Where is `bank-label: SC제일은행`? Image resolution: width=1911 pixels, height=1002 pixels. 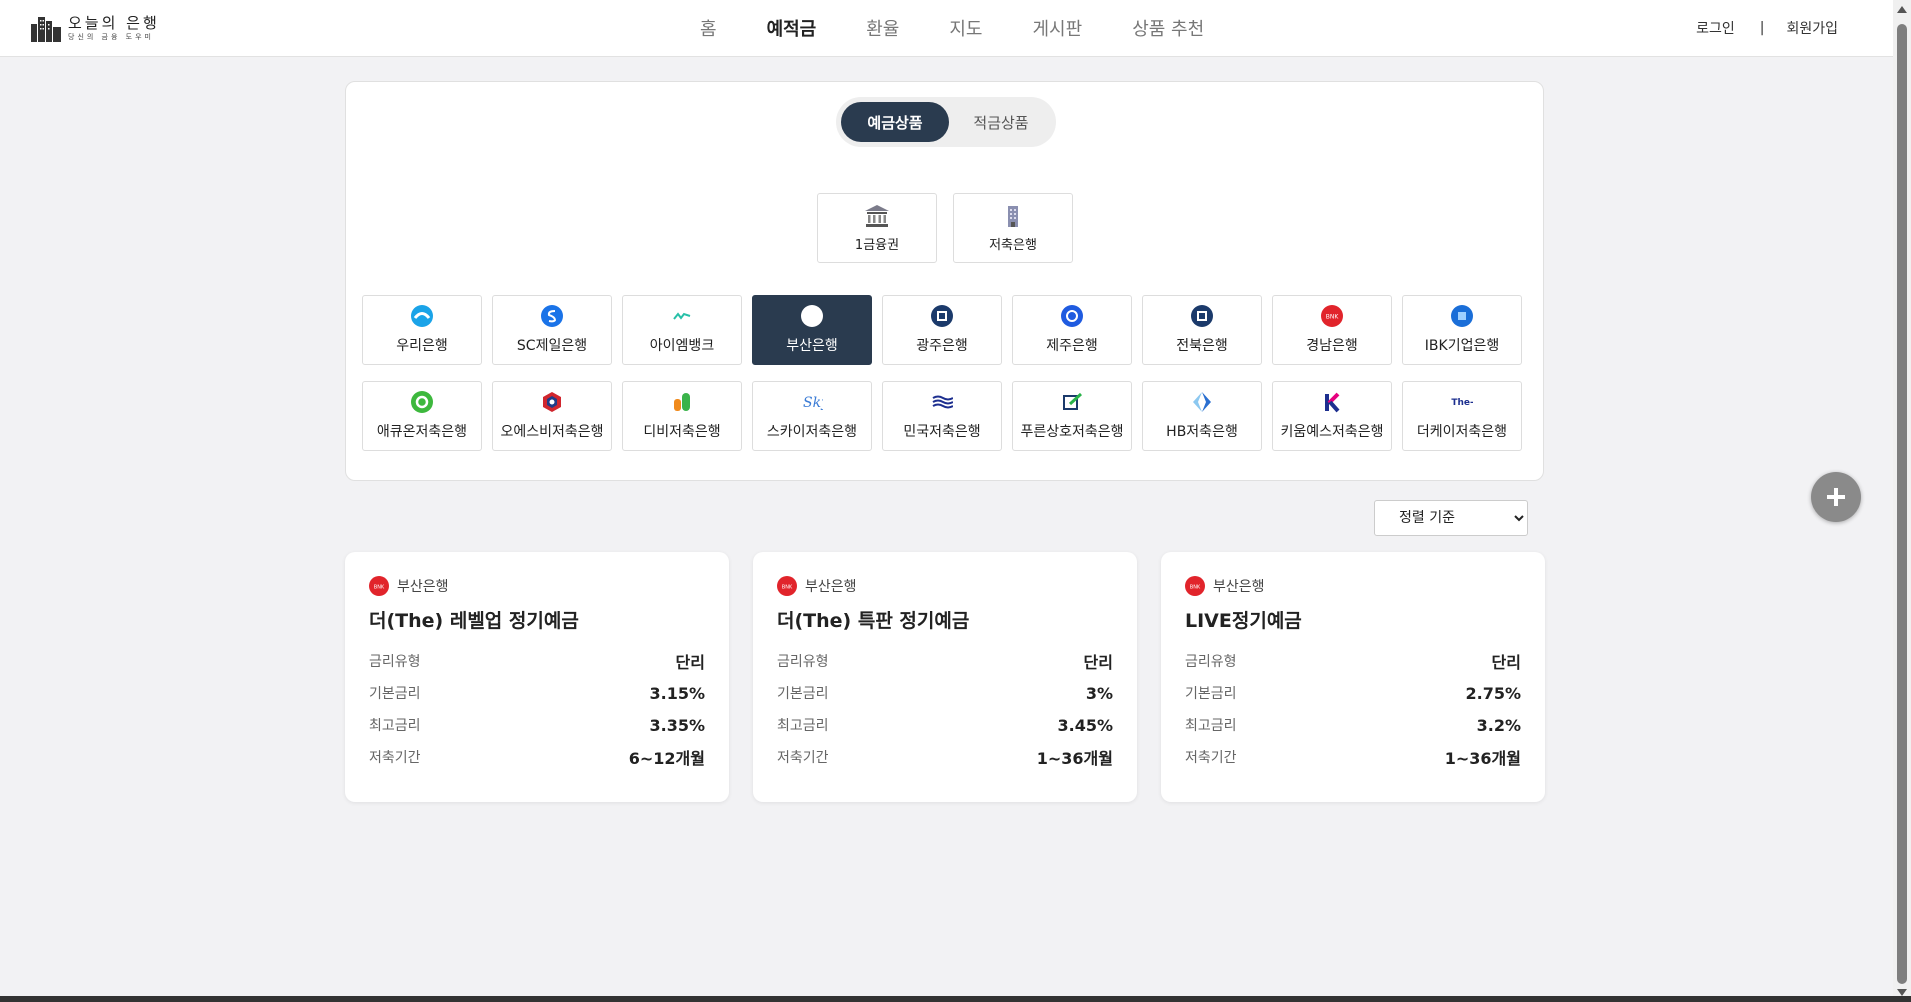
bank-label: SC제일은행 is located at coordinates (552, 346).